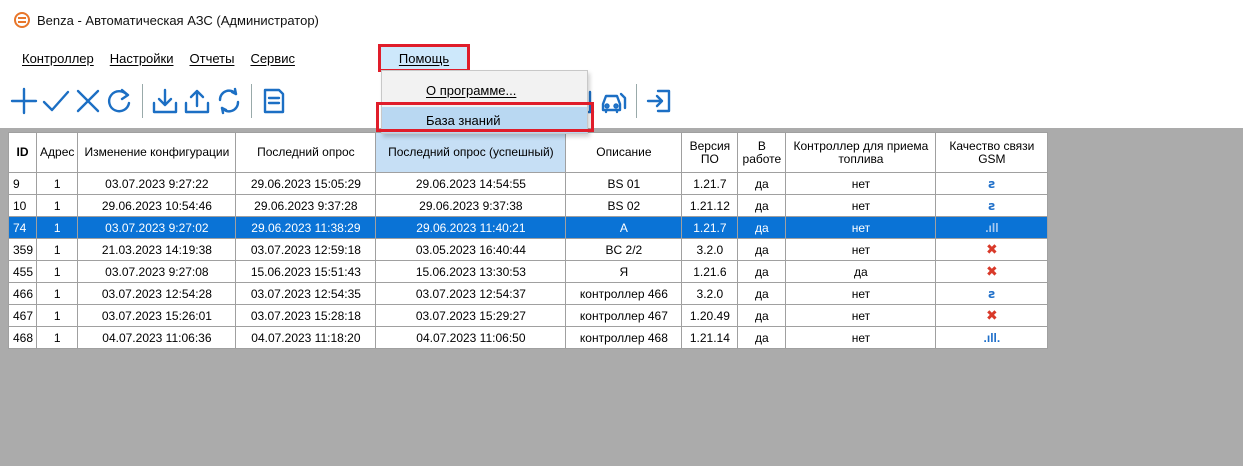 This screenshot has height=466, width=1243. I want to click on cross-icon, so click(88, 101).